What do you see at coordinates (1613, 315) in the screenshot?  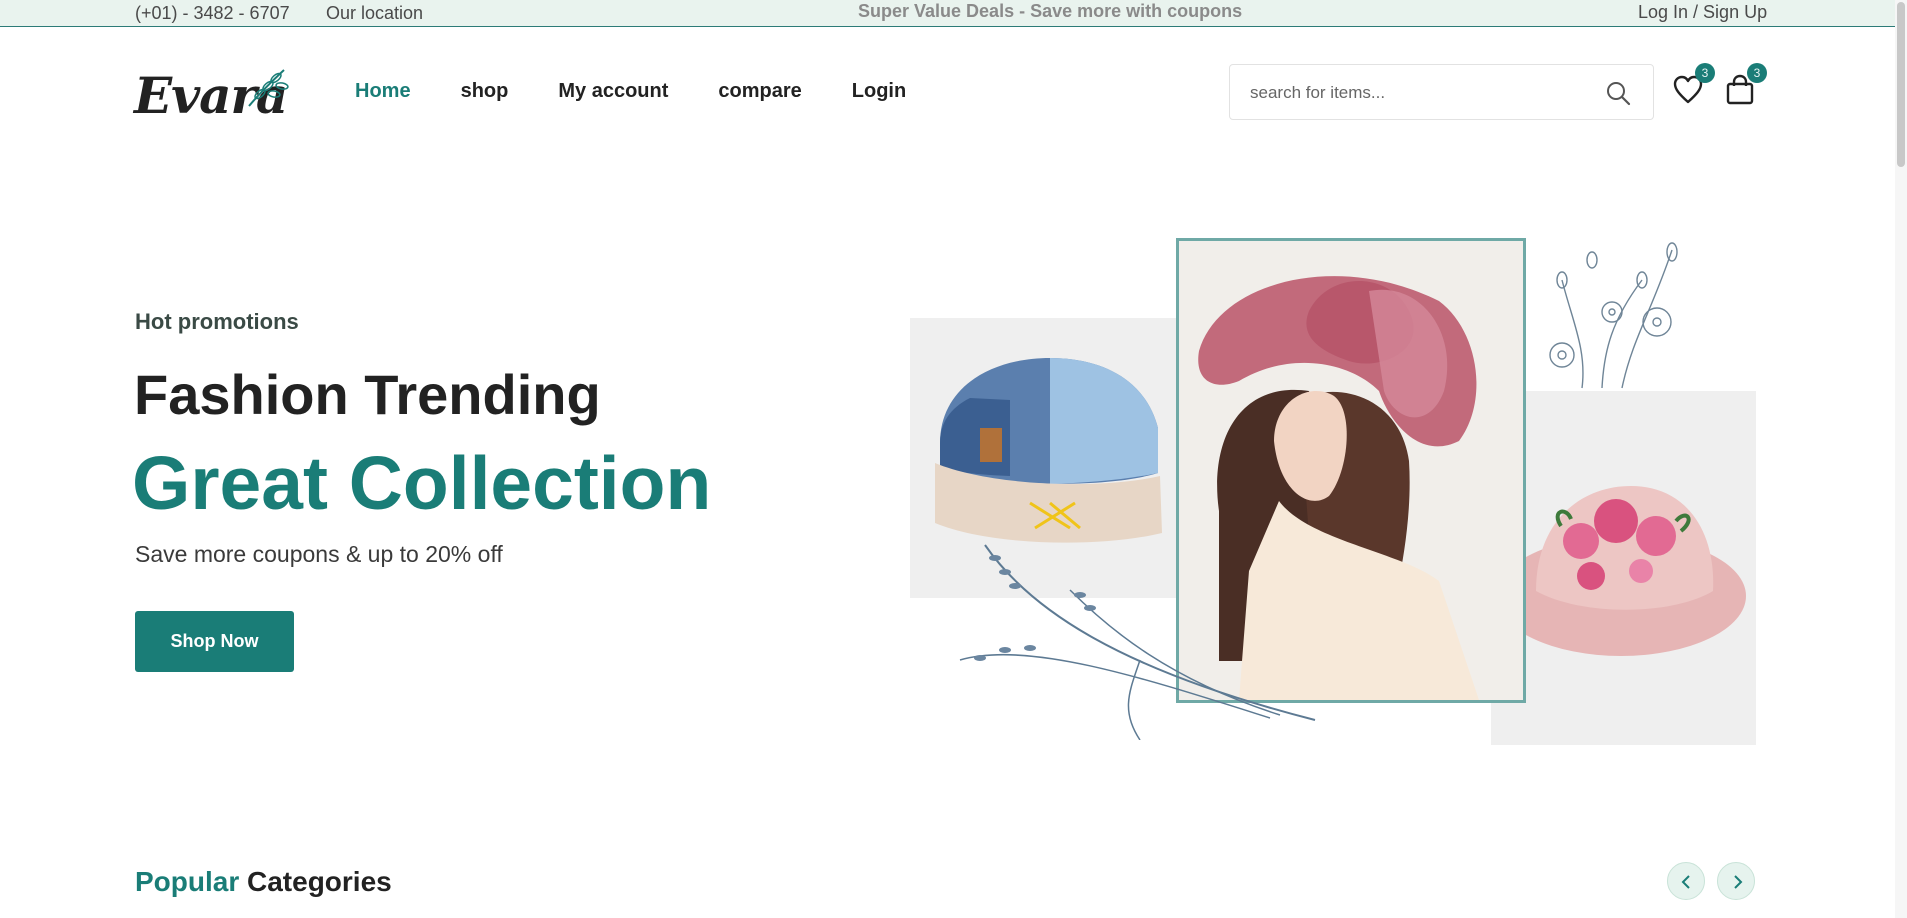 I see `flower-sketch-decoration` at bounding box center [1613, 315].